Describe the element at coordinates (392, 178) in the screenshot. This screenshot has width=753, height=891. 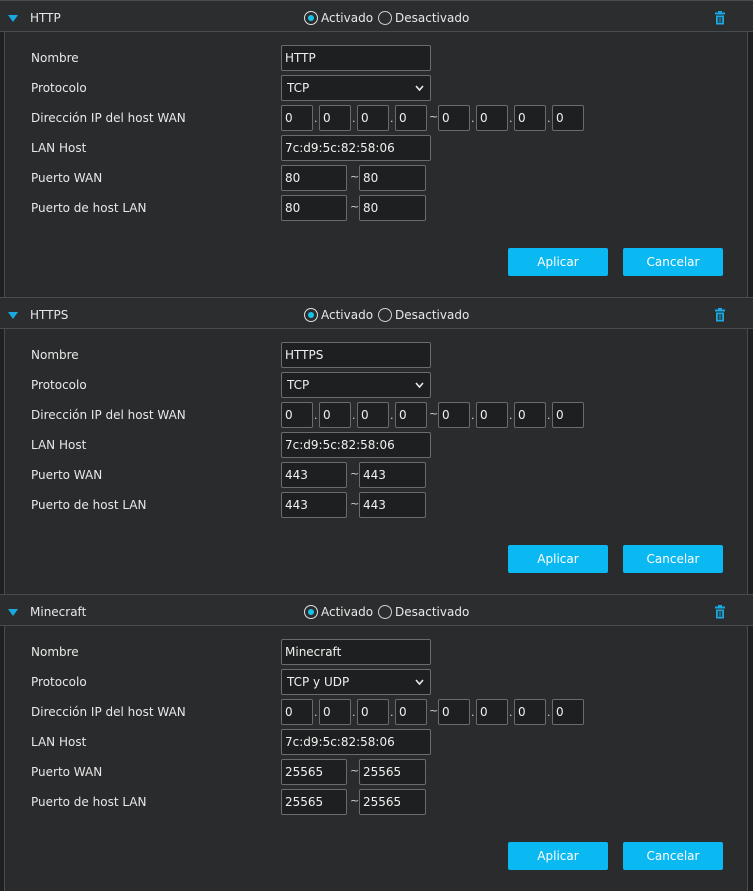
I see `wan-port-end-input: 80` at that location.